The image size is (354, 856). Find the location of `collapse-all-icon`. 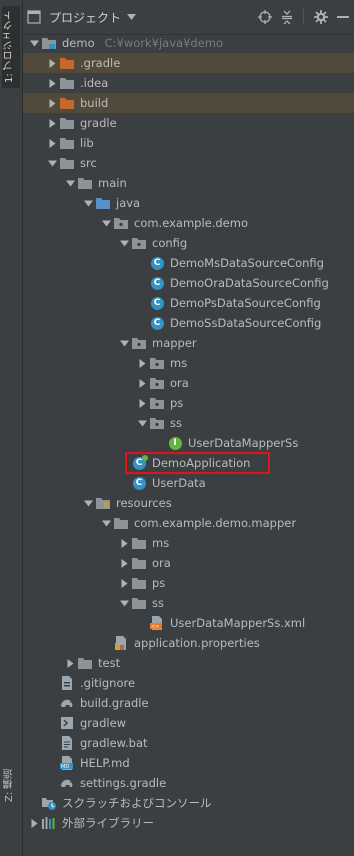

collapse-all-icon is located at coordinates (287, 17).